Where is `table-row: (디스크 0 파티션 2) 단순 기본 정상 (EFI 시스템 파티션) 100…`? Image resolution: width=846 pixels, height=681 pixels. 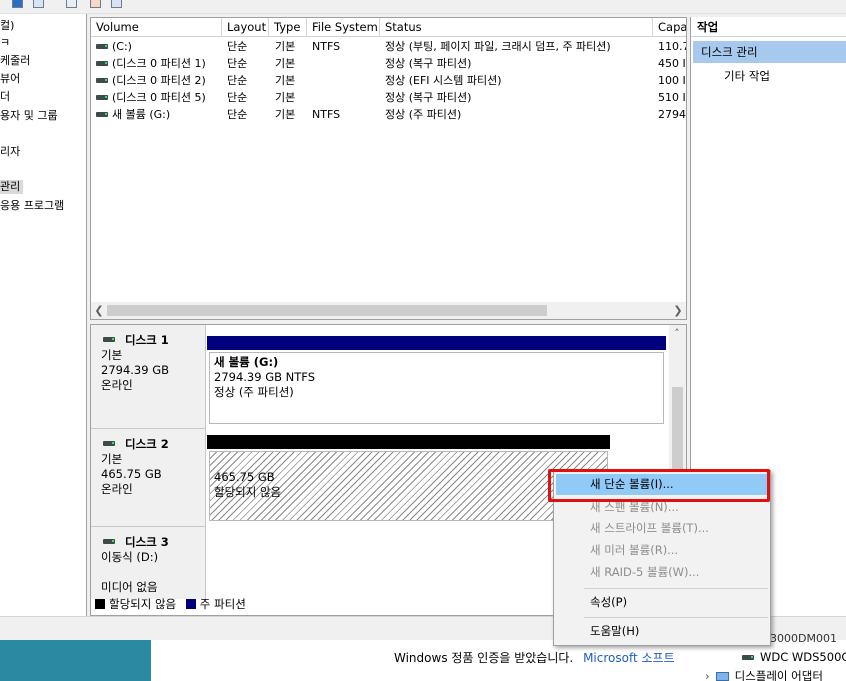 table-row: (디스크 0 파티션 2) 단순 기본 정상 (EFI 시스템 파티션) 100… is located at coordinates (388, 80).